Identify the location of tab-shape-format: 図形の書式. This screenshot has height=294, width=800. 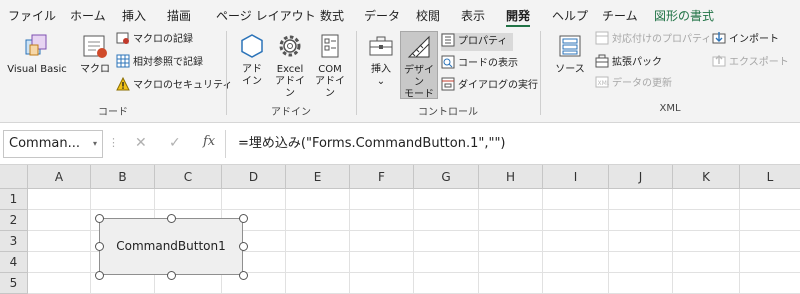
(684, 15).